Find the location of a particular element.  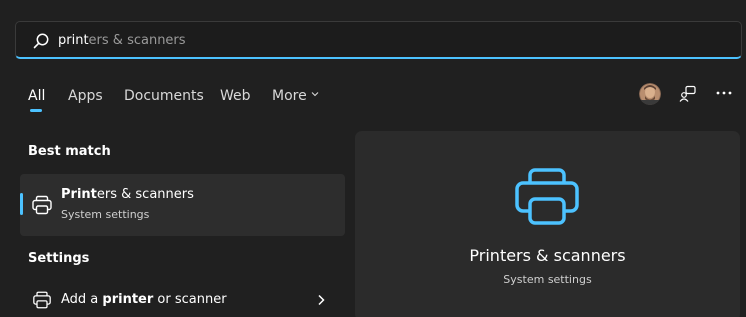

best-match-subtitle: System settings is located at coordinates (105, 214).